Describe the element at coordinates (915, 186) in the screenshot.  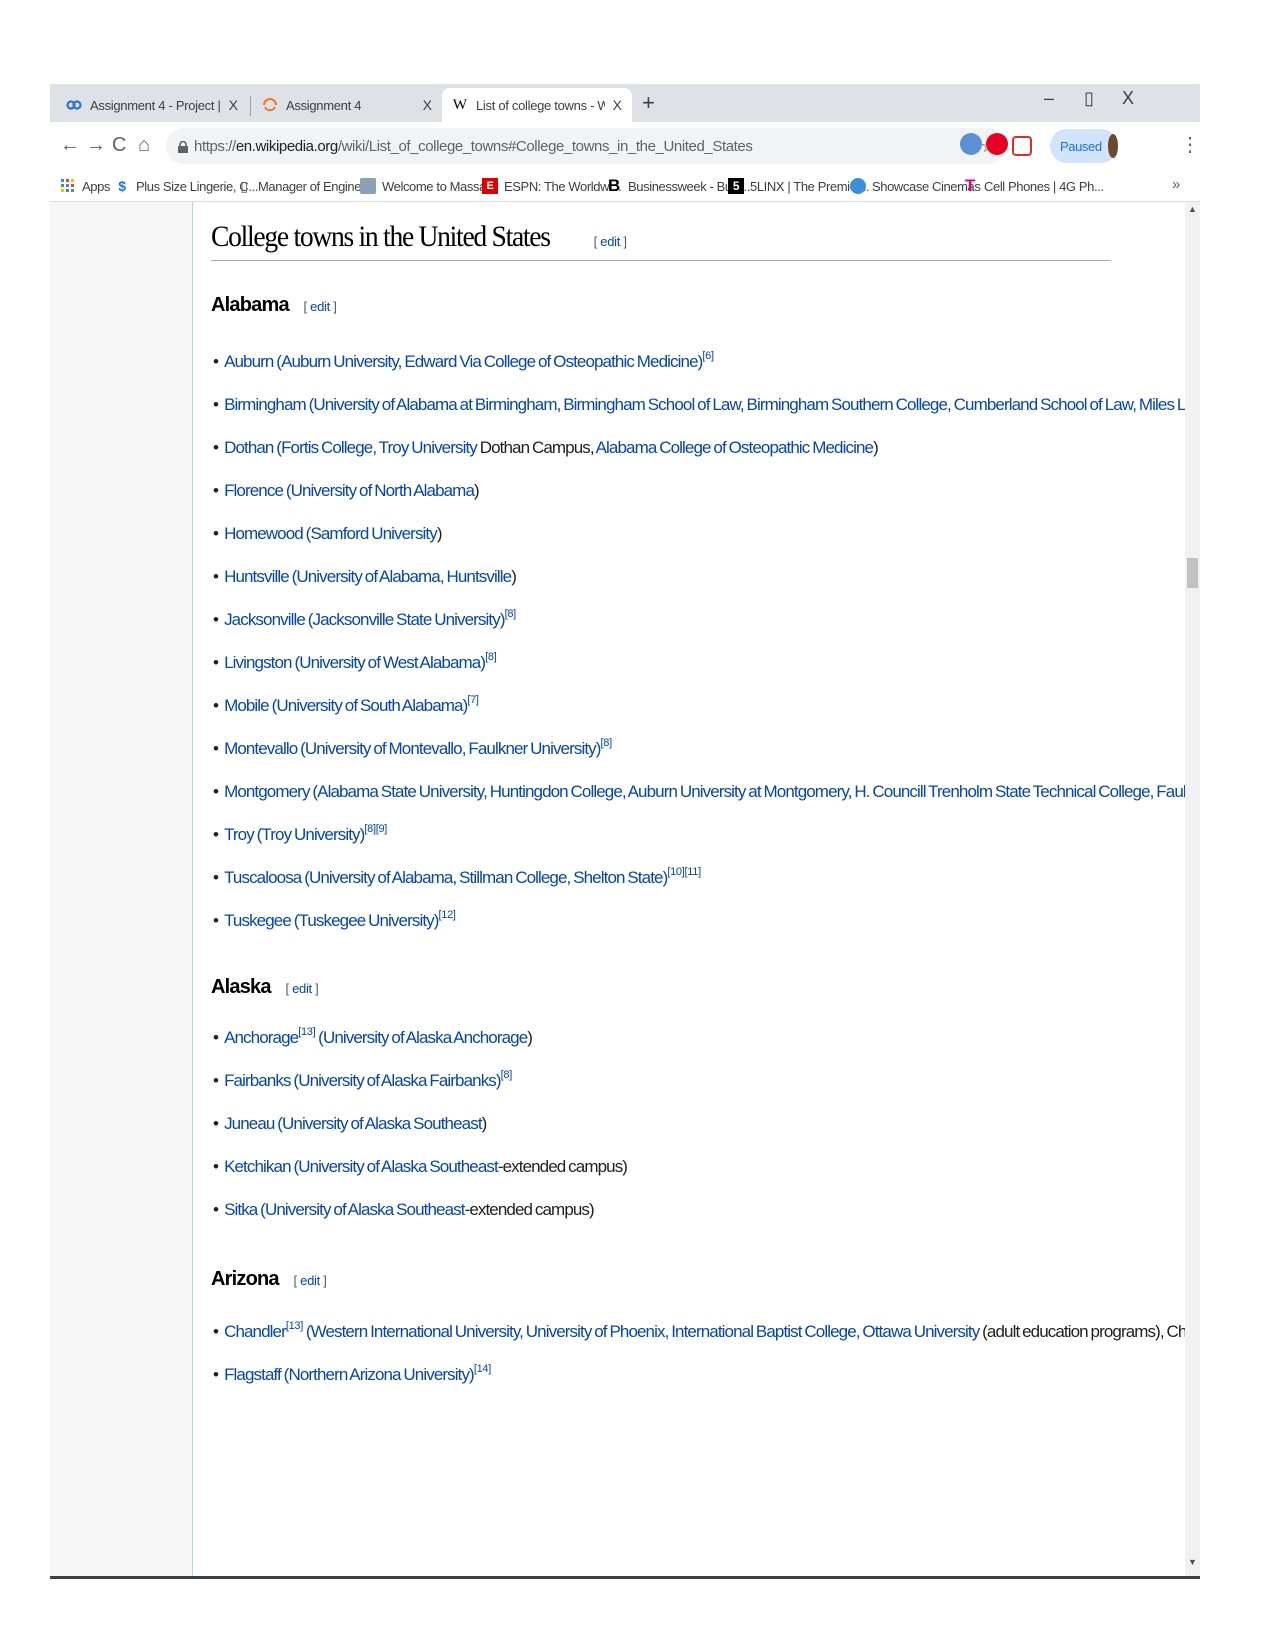
I see `bookmark-showcase: Showcase Cinemas` at that location.